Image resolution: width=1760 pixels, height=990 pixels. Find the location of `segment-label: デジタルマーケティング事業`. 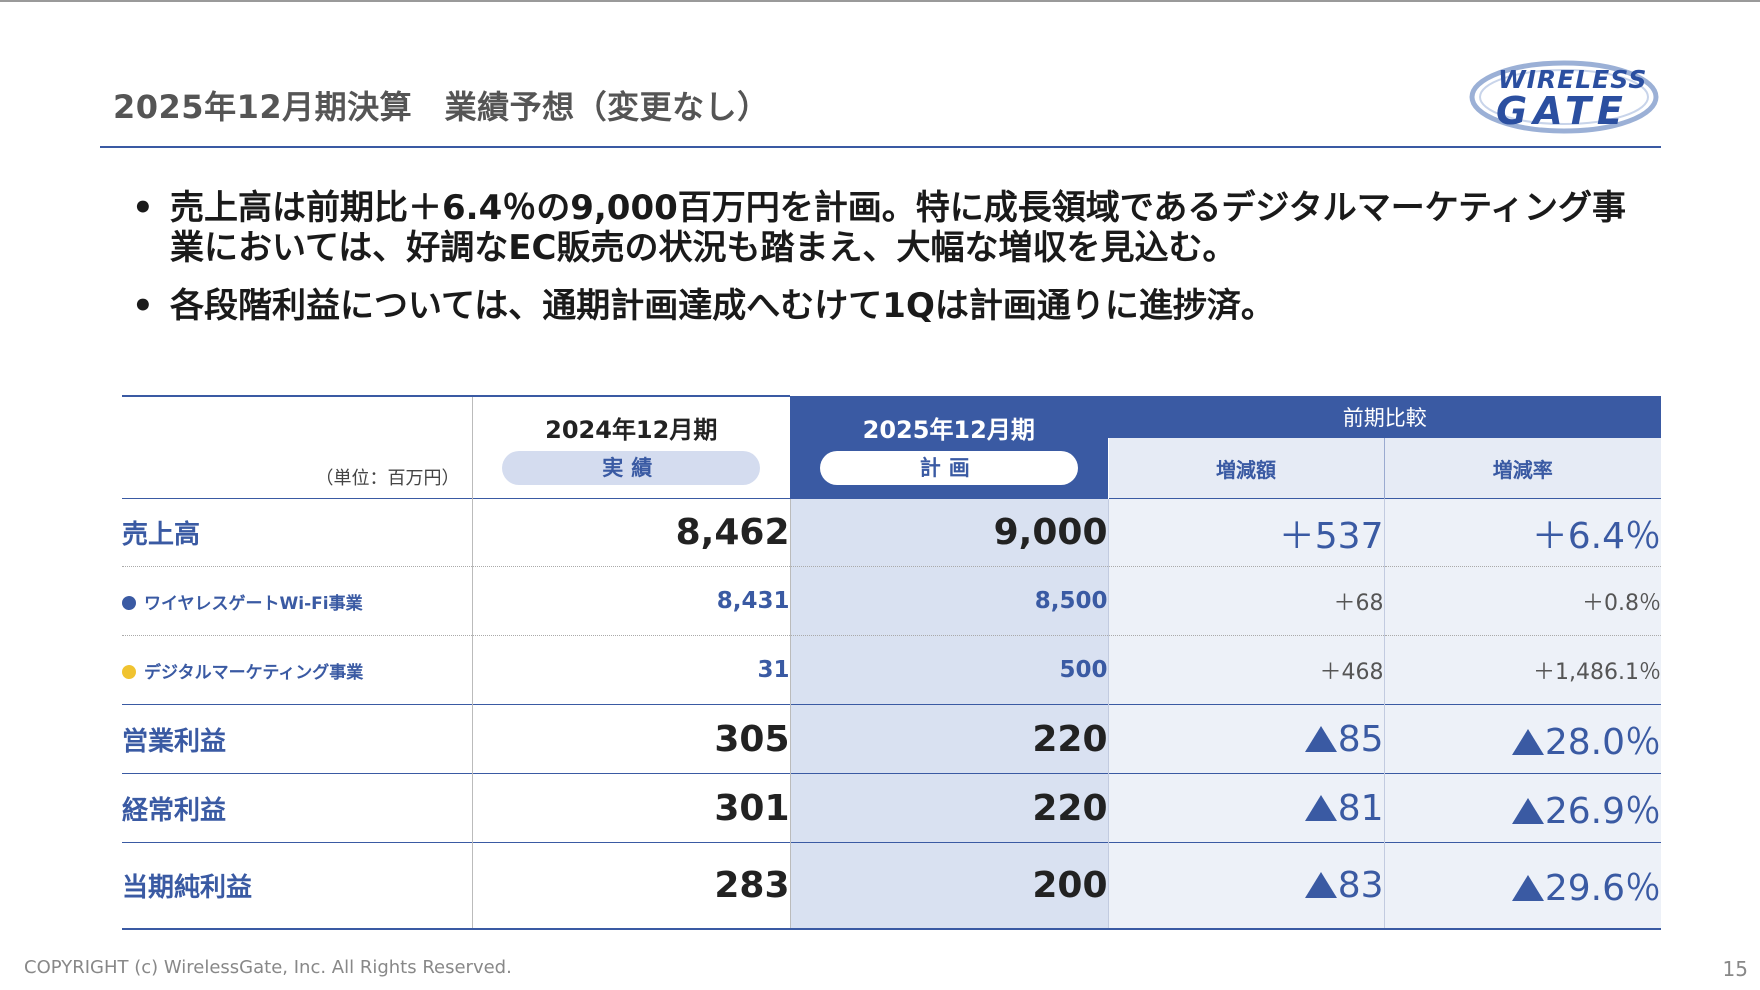

segment-label: デジタルマーケティング事業 is located at coordinates (254, 672).